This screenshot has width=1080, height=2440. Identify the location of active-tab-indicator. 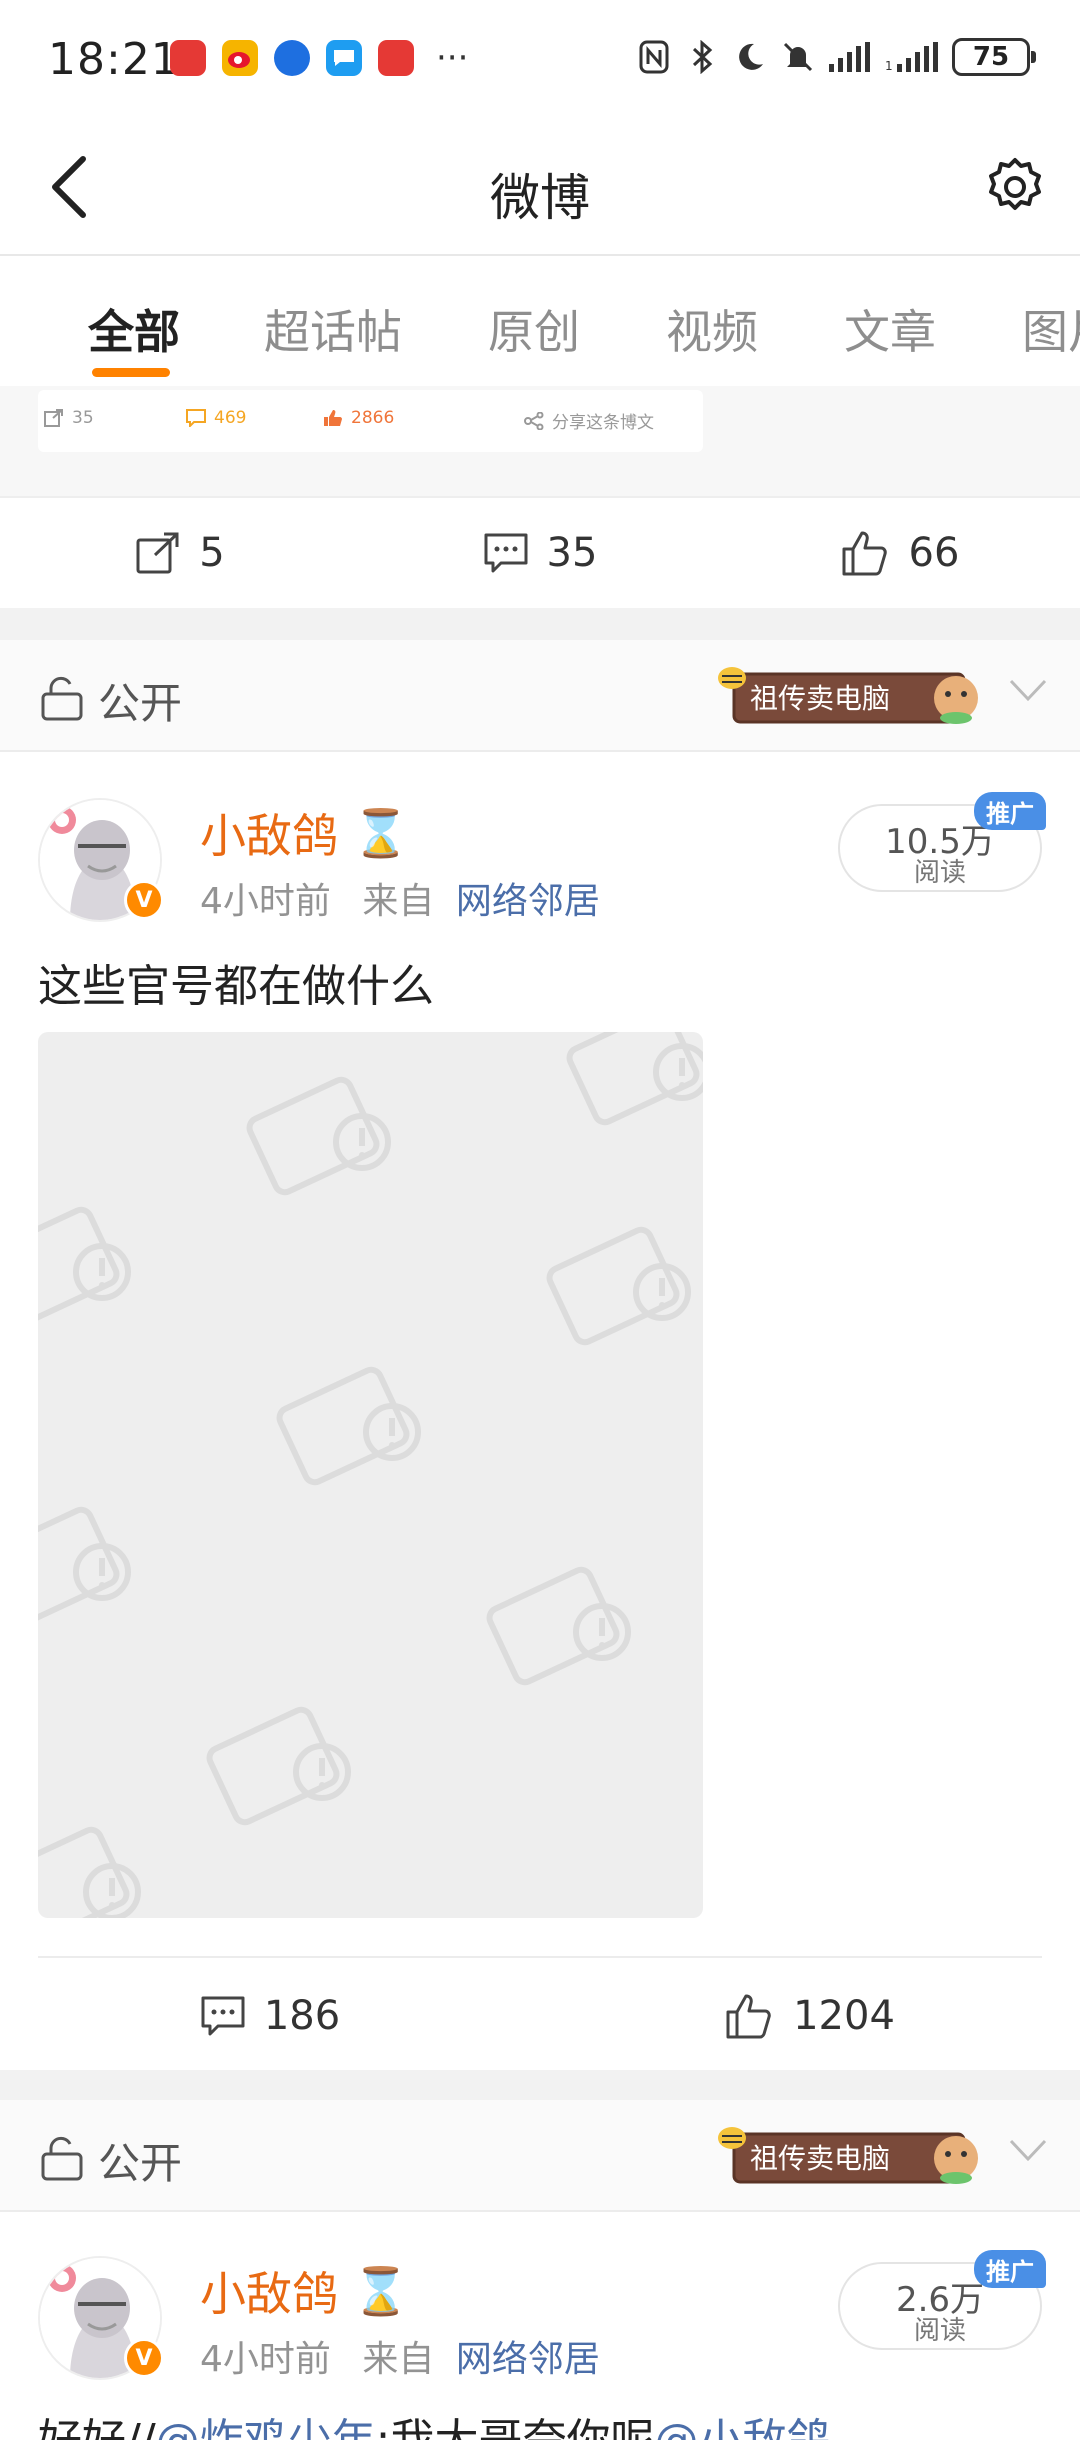
(131, 372).